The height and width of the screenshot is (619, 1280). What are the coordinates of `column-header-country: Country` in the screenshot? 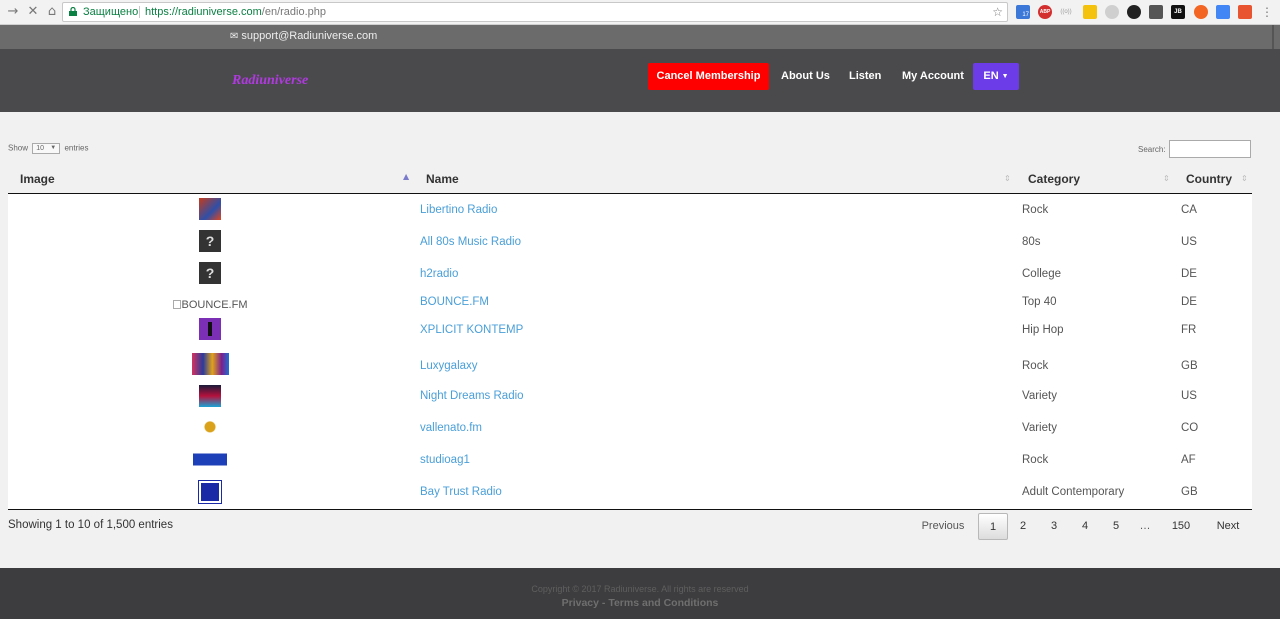 It's located at (1209, 179).